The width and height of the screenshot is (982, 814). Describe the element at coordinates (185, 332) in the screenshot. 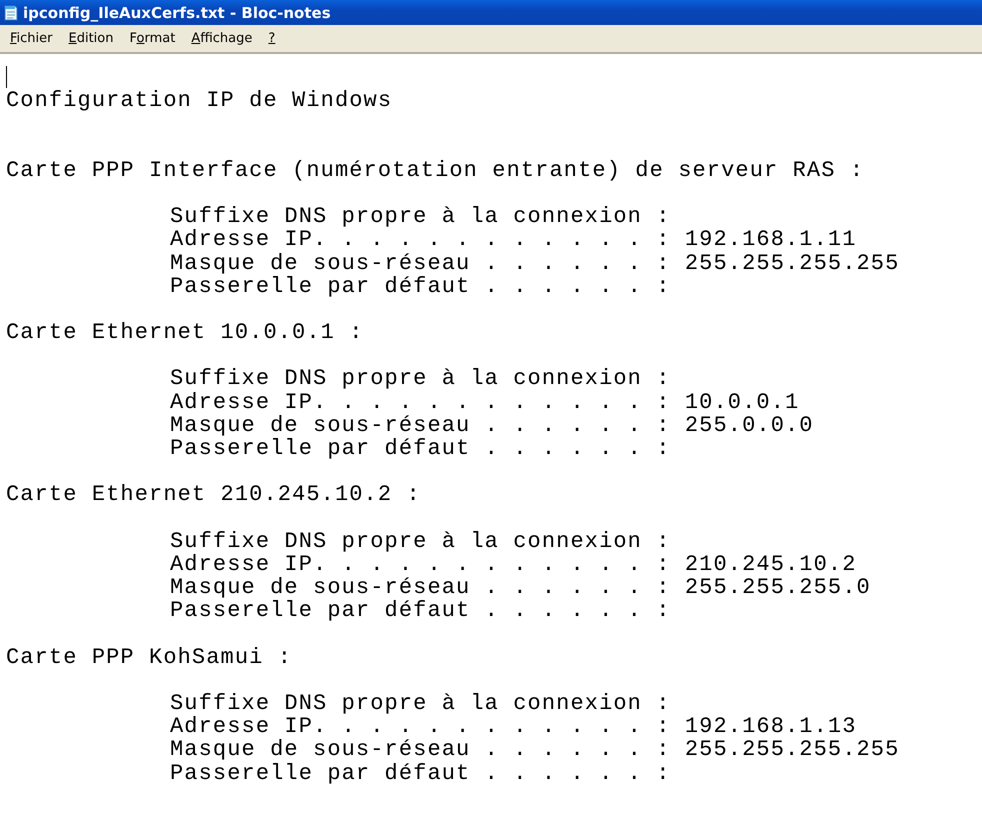

I see `text-line: Carte Ethernet 10.0.0.1 :` at that location.